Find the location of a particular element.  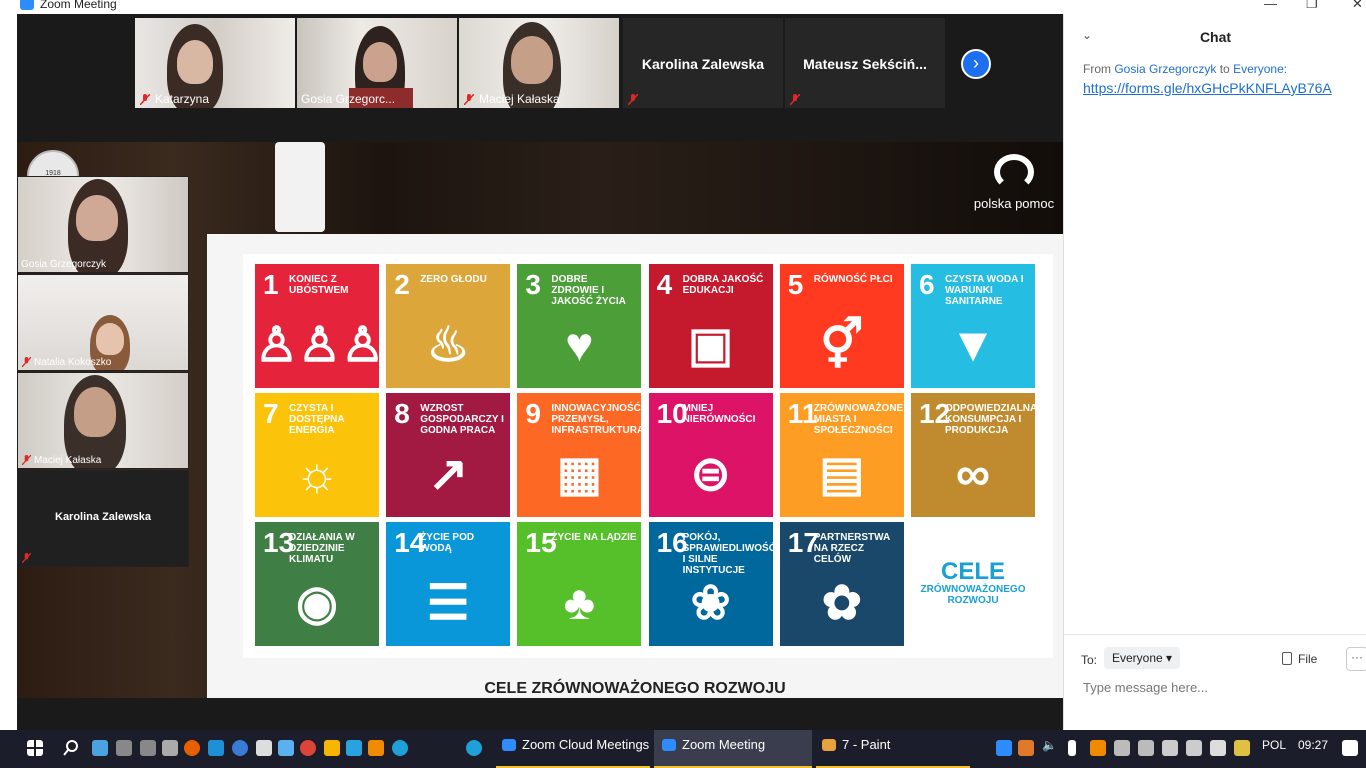

more-options-button: ··· is located at coordinates (1356, 659).